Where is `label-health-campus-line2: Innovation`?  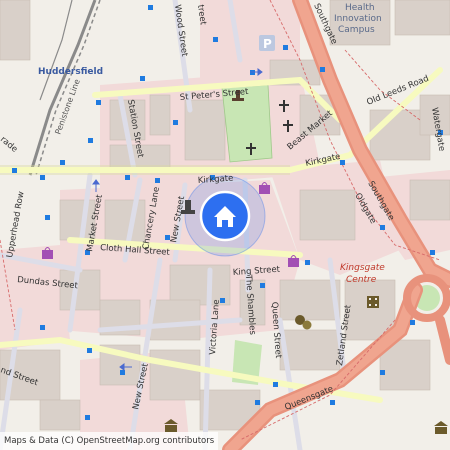
label-health-campus-line2: Innovation is located at coordinates (358, 19).